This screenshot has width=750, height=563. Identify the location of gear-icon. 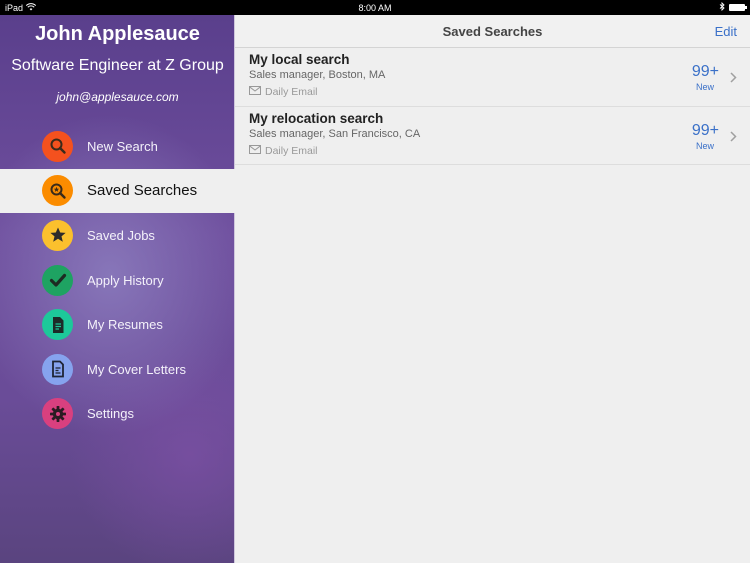
(57, 414).